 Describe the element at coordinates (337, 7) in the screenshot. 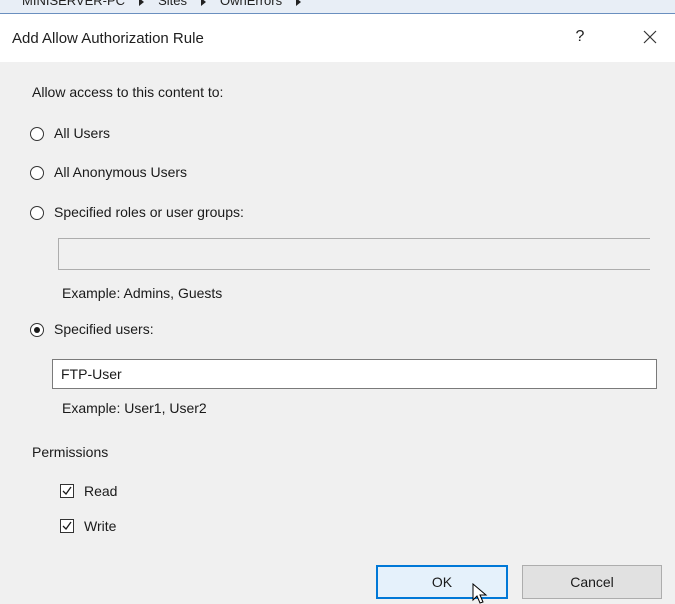

I see `background-breadcrumb-bar: MINISERVER-PC Sites OwnErrors` at that location.